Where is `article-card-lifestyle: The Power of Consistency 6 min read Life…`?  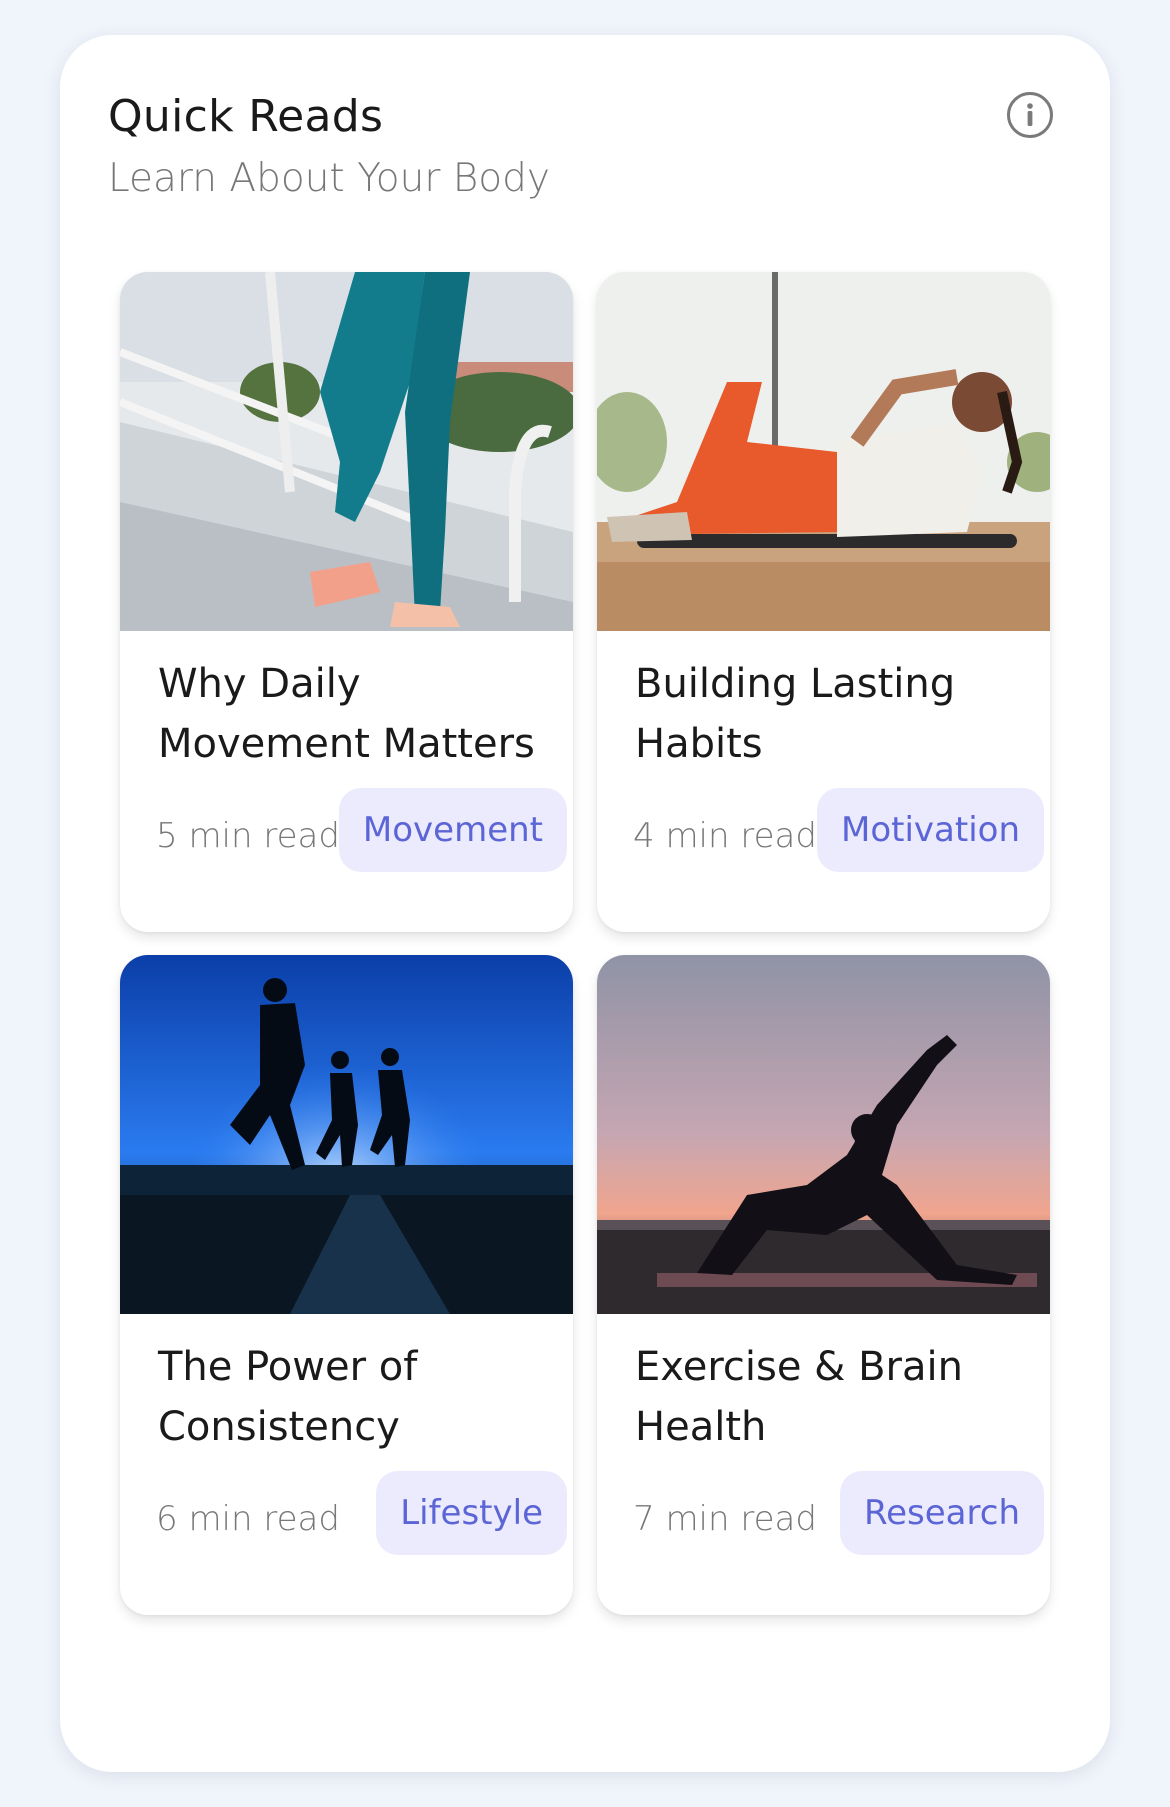
article-card-lifestyle: The Power of Consistency 6 min read Life… is located at coordinates (346, 1285).